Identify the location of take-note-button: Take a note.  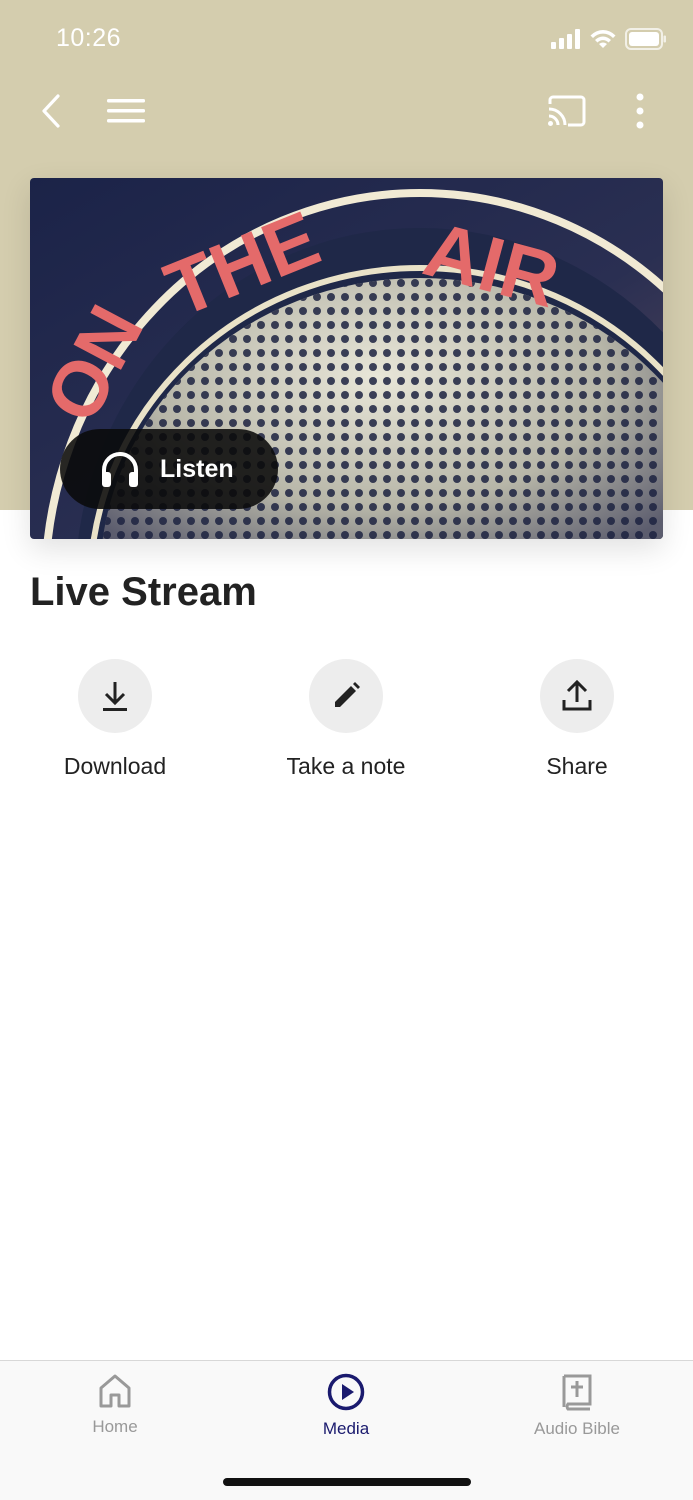
(346, 719).